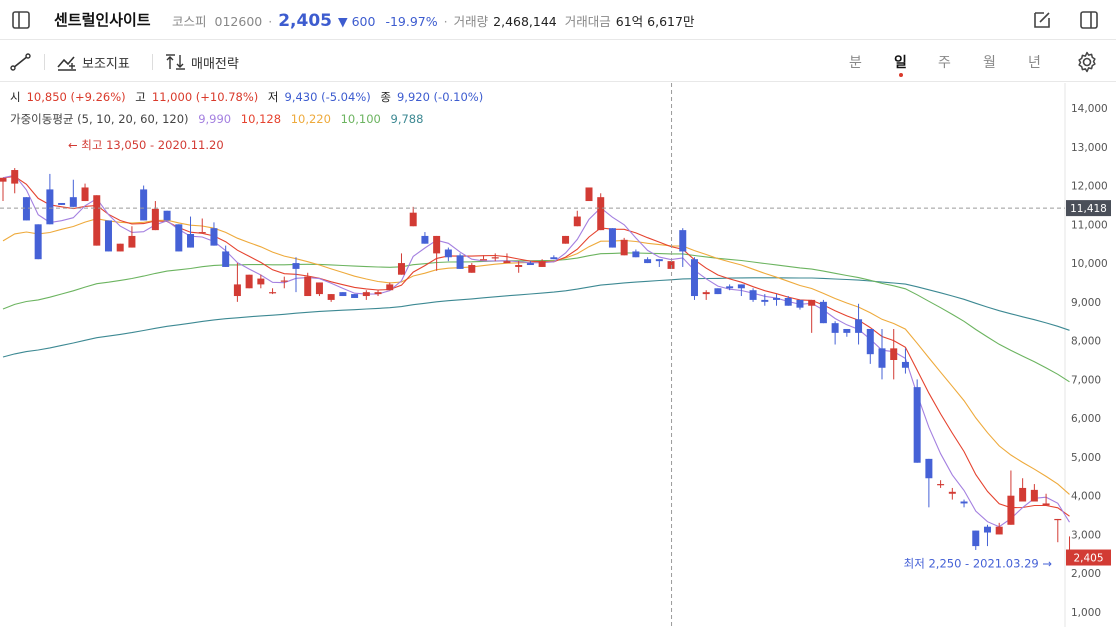 This screenshot has width=1116, height=627. I want to click on period-minute: 분, so click(855, 62).